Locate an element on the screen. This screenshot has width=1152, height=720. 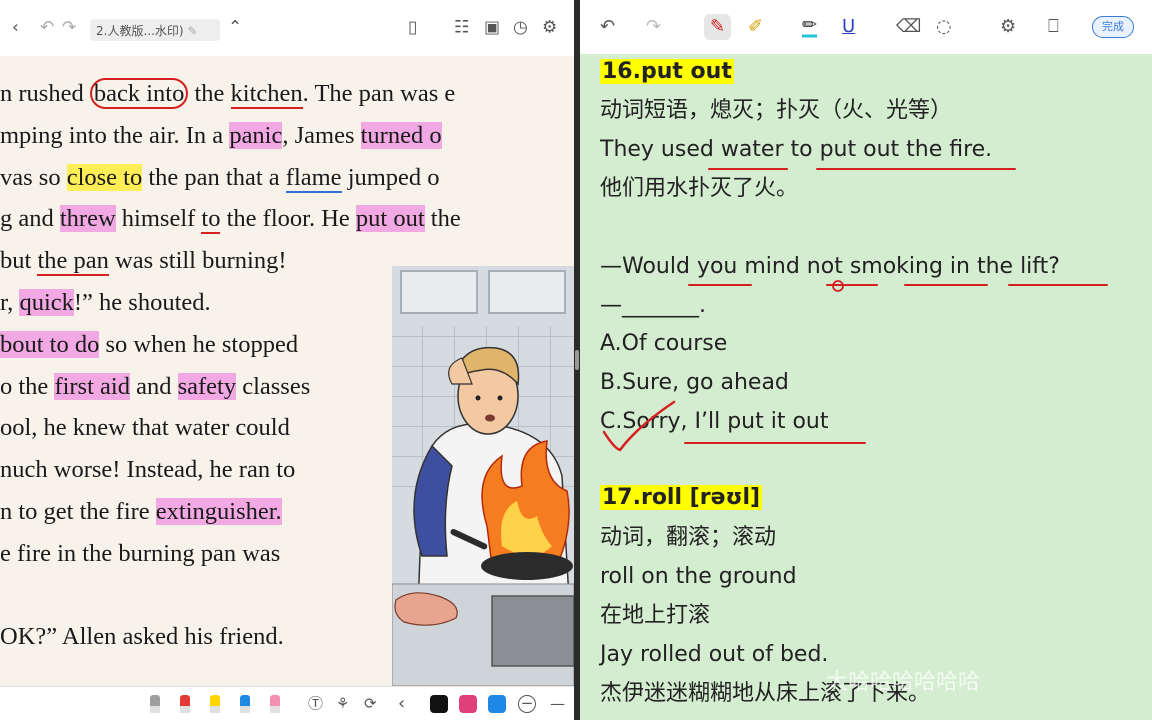
annotated-text: safety is located at coordinates (207, 386).